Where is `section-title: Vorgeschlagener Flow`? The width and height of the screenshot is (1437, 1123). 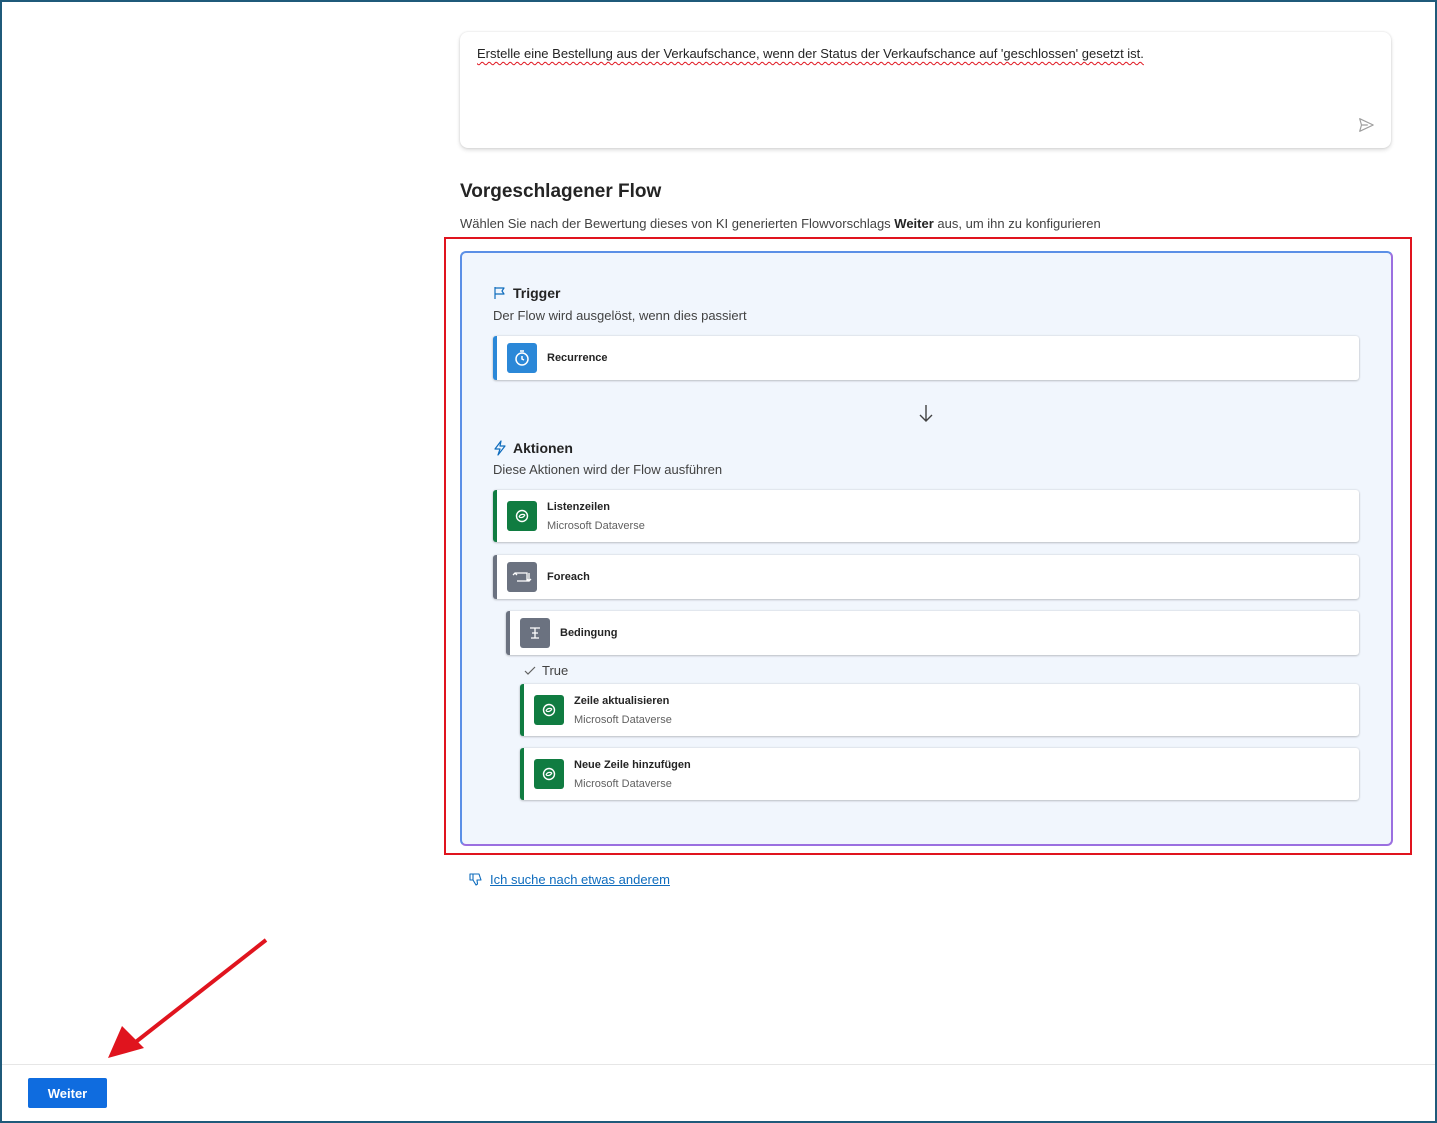
section-title: Vorgeschlagener Flow is located at coordinates (561, 191).